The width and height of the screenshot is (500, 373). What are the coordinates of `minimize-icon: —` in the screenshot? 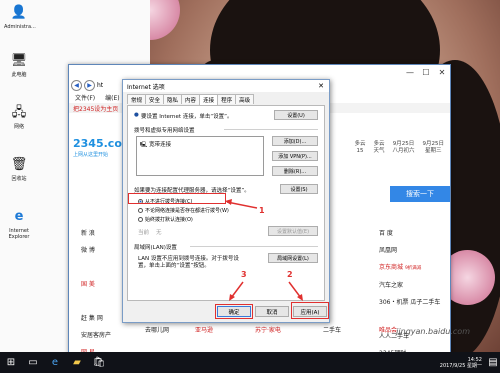 It's located at (410, 72).